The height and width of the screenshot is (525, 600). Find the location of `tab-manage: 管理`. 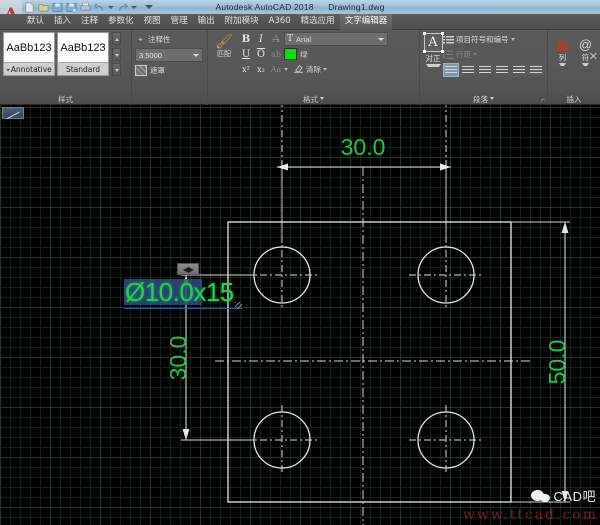

tab-manage: 管理 is located at coordinates (179, 22).